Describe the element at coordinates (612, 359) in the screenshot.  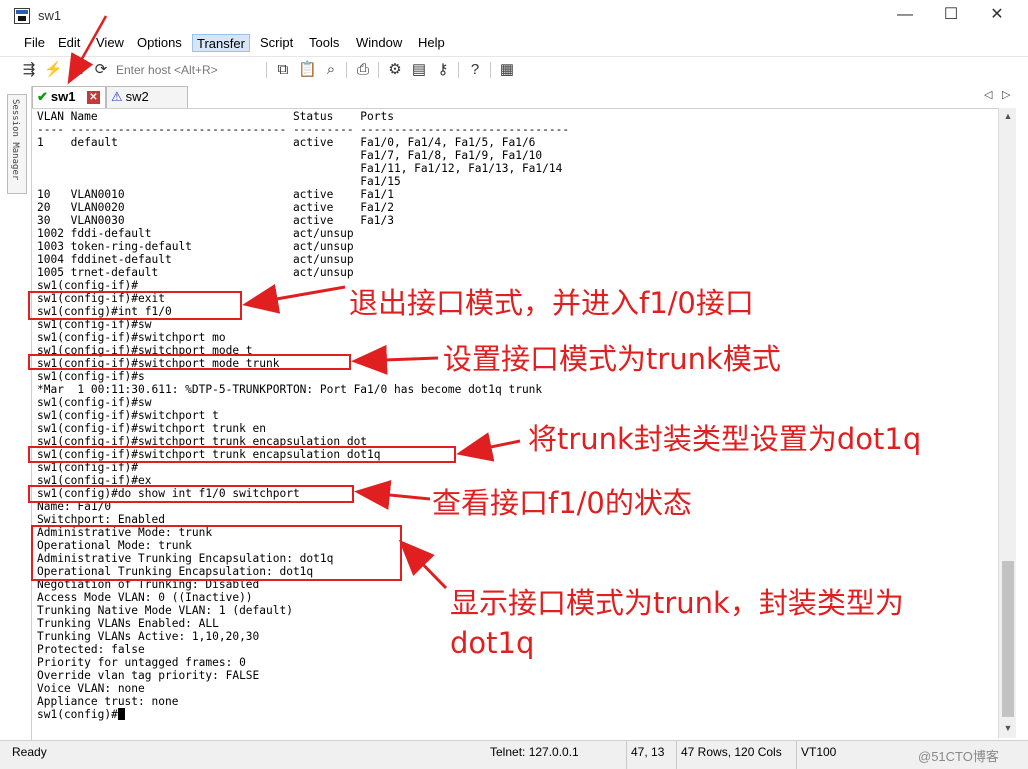
I see `annotation-mode: 设置接口模式为trunk模式` at that location.